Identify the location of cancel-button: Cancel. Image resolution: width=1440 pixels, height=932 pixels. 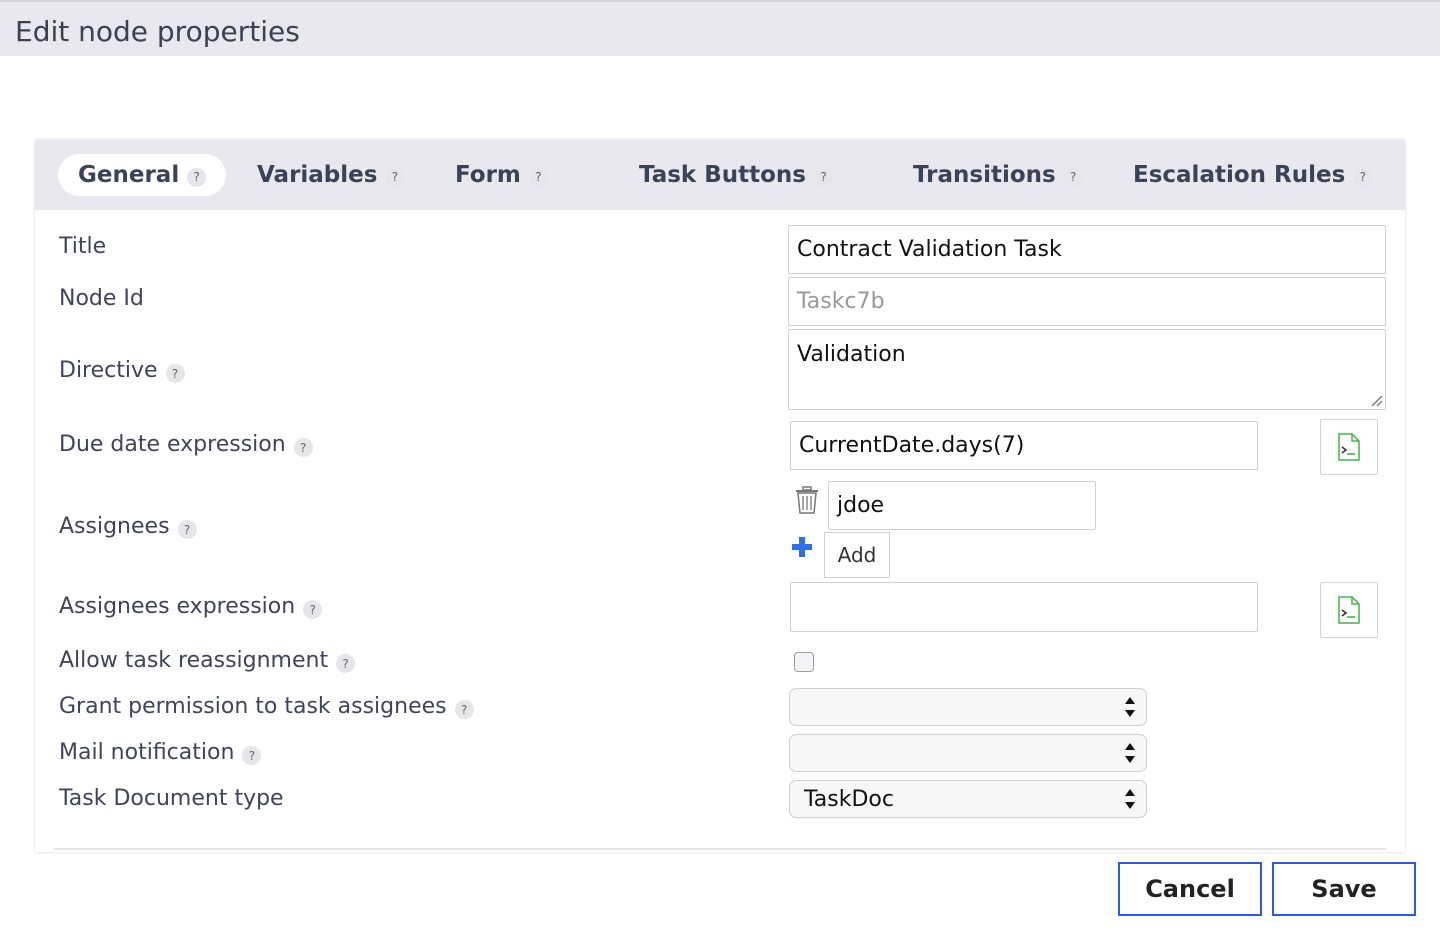
(1190, 889).